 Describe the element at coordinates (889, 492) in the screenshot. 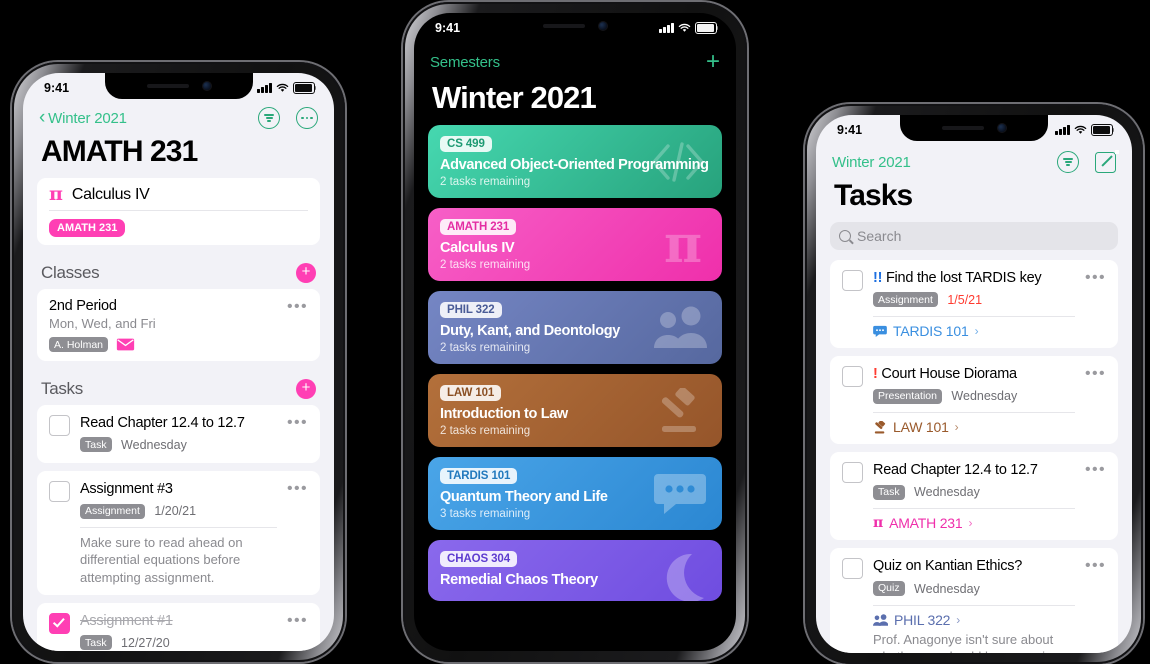

I see `task-type-badge: Task` at that location.